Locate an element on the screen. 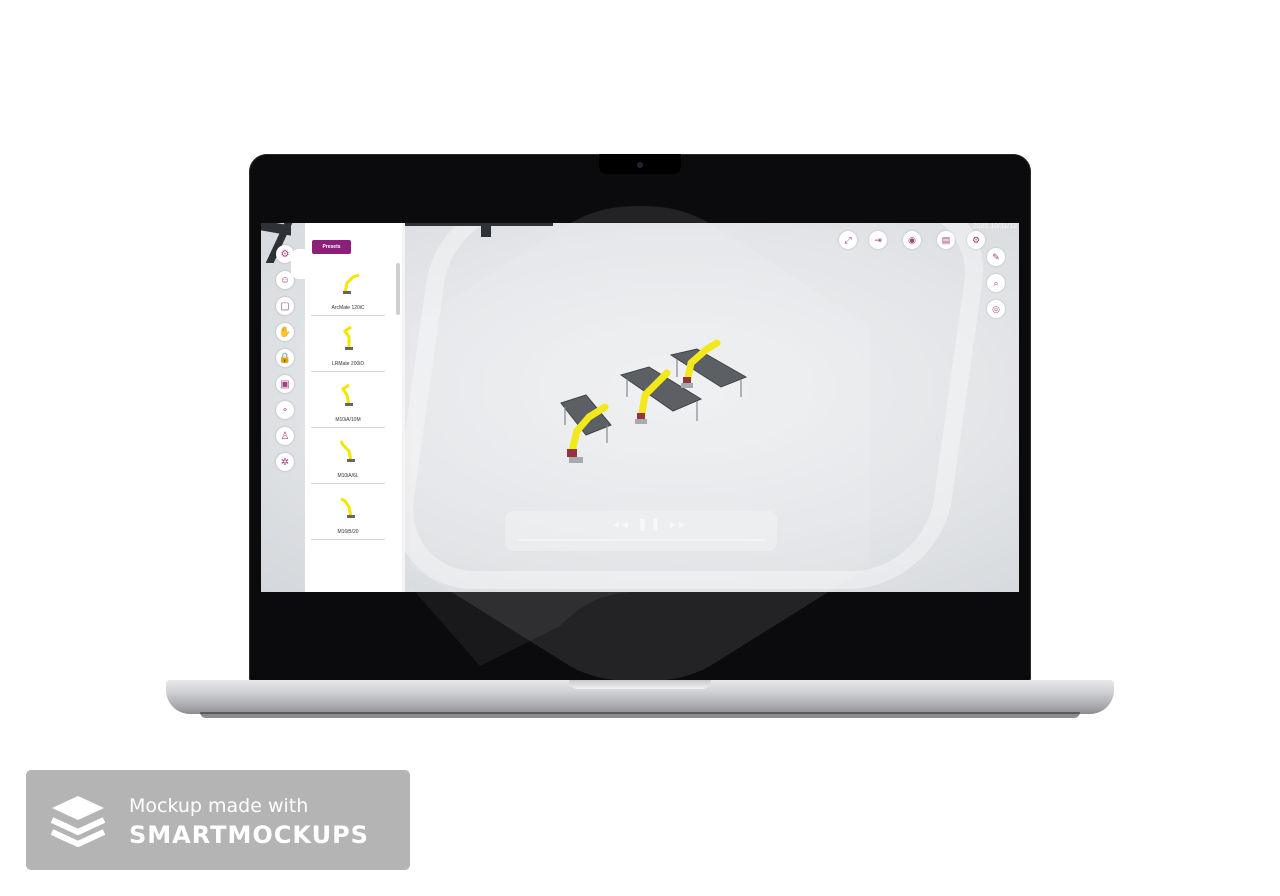  preset-item: M10iA/6L is located at coordinates (348, 457).